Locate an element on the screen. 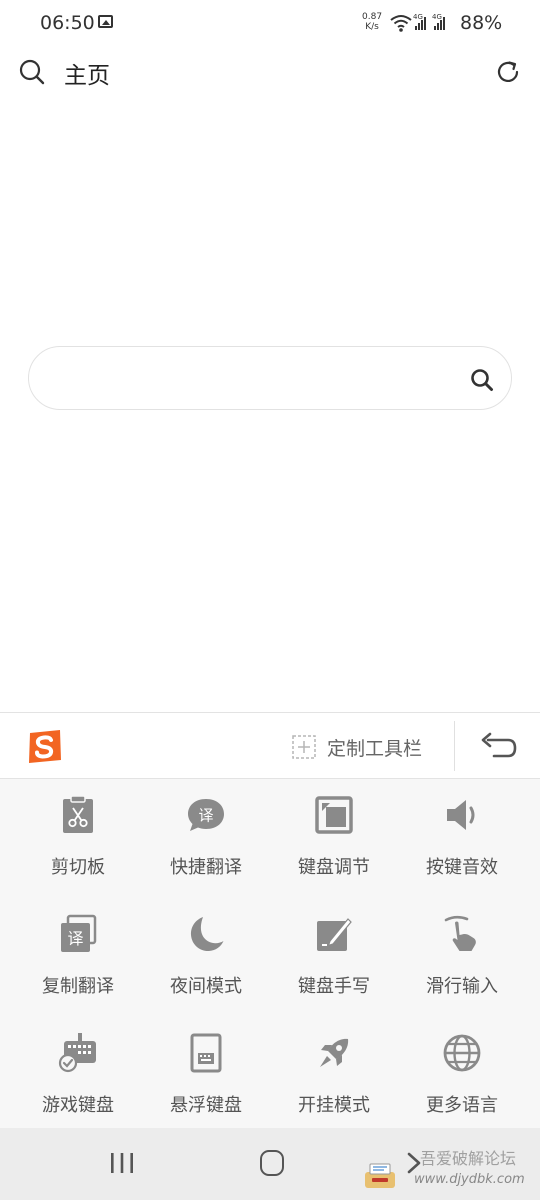 The image size is (540, 1200). game-keyboard-icon is located at coordinates (77, 1053).